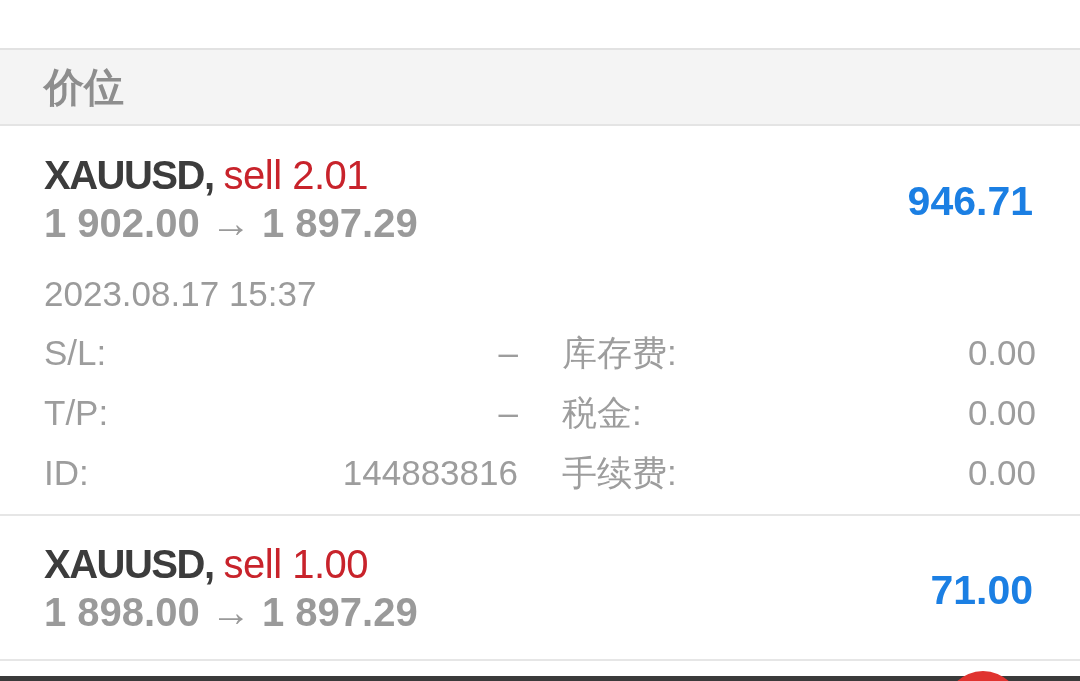 Image resolution: width=1080 pixels, height=681 pixels. Describe the element at coordinates (295, 564) in the screenshot. I see `order-type-label: sell 1.00` at that location.